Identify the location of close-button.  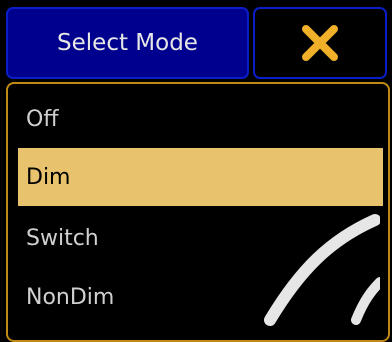
(320, 43).